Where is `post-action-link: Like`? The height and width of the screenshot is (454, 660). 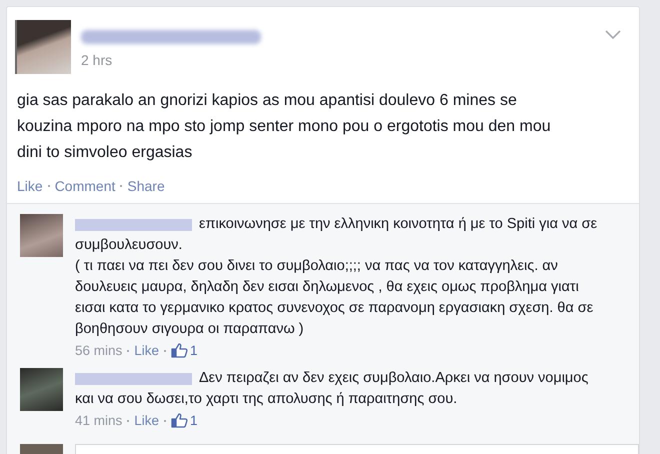 post-action-link: Like is located at coordinates (30, 186).